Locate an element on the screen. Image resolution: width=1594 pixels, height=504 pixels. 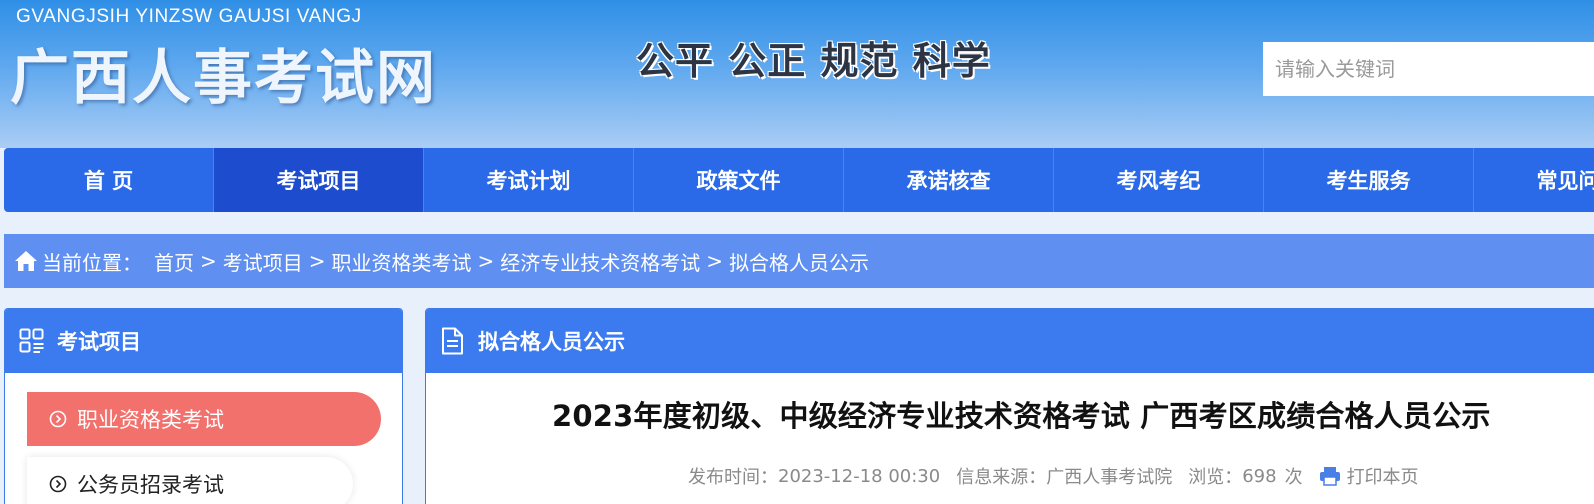
nav-item-candidate-service: 考生服务 is located at coordinates (1369, 180).